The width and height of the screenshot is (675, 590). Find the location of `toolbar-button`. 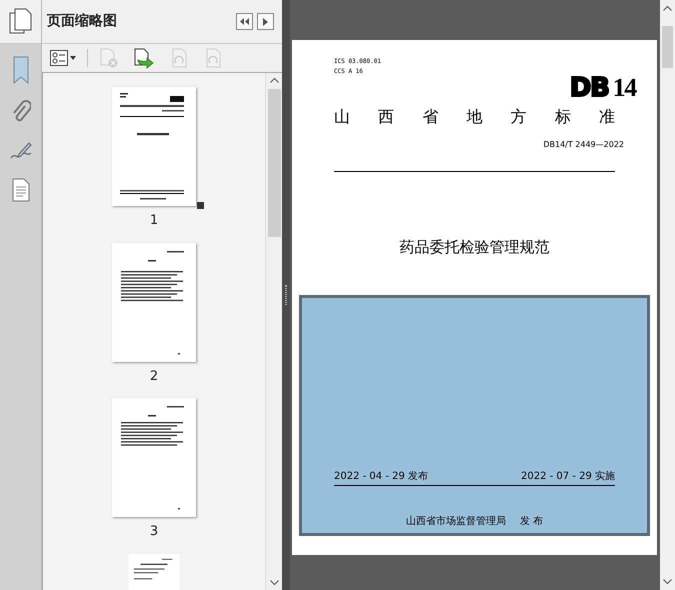

toolbar-button is located at coordinates (63, 58).